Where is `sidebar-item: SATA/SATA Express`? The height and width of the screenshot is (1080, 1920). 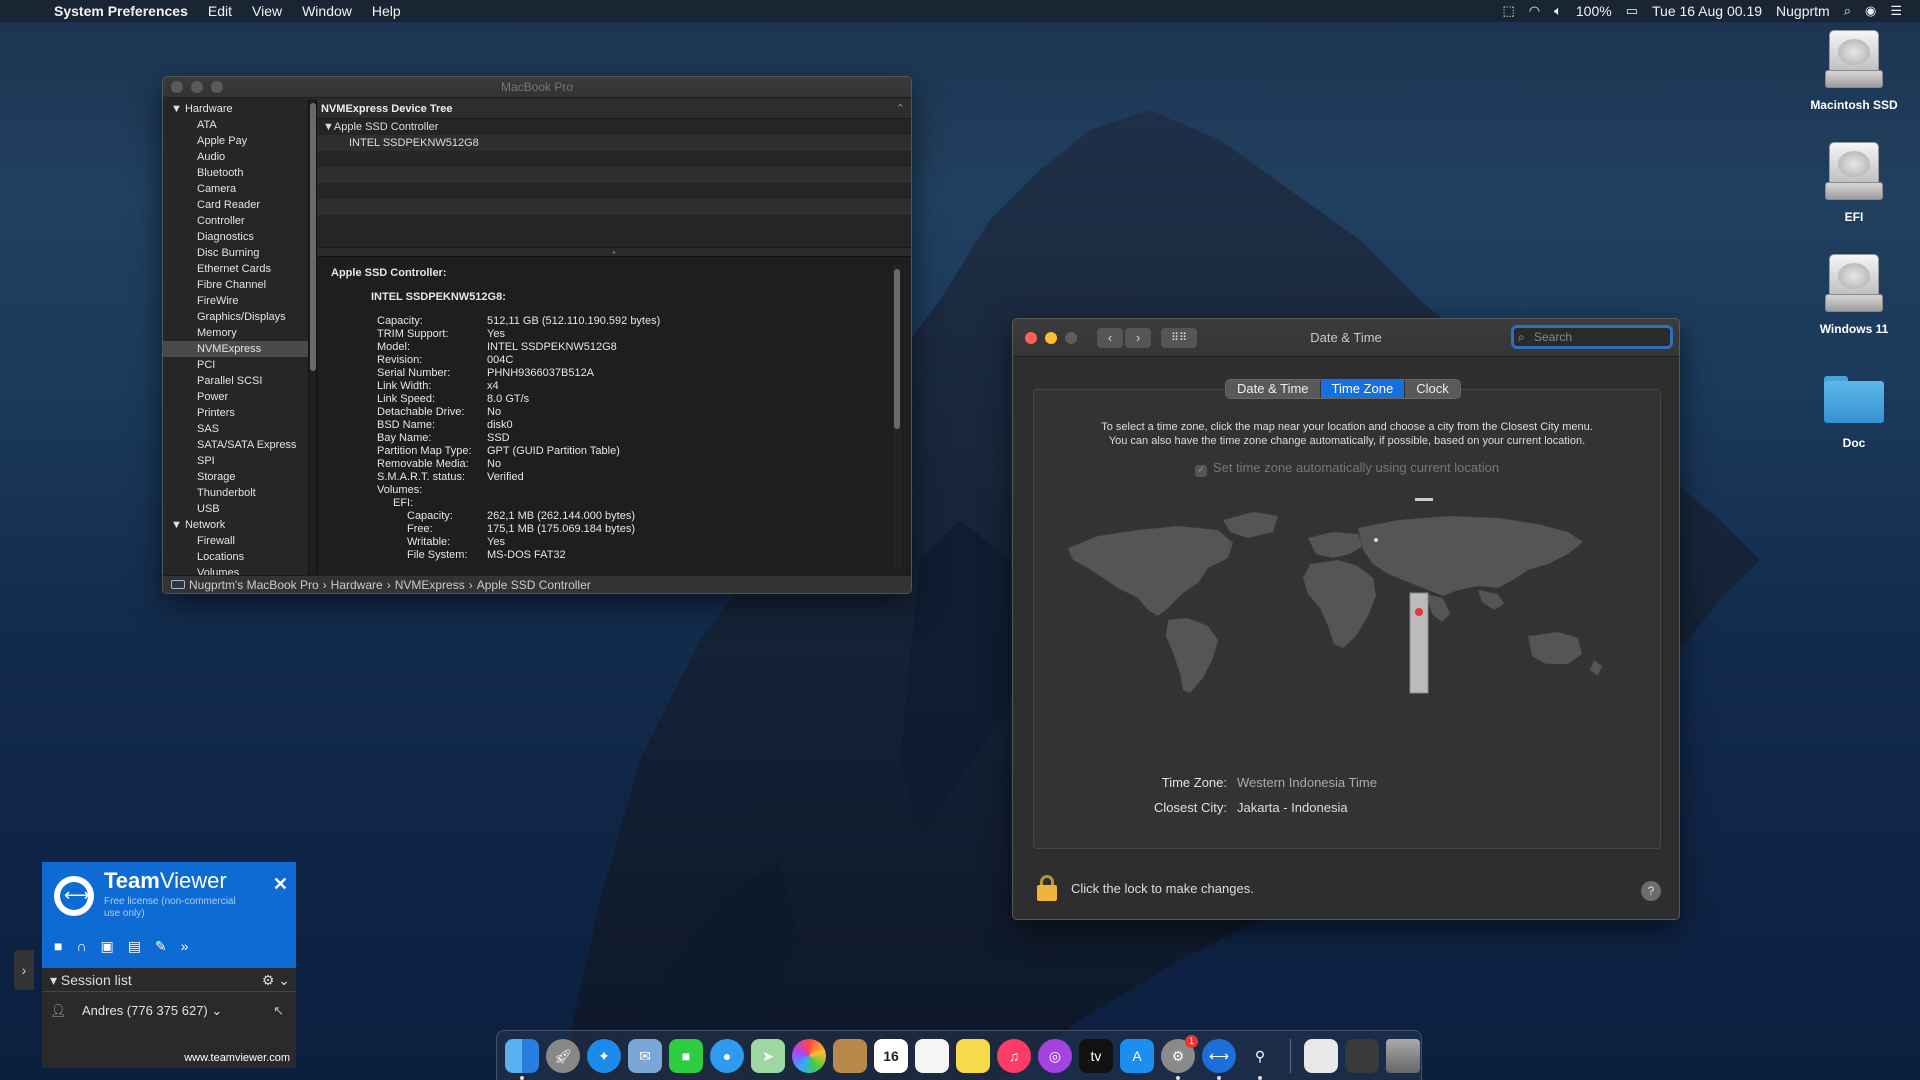 sidebar-item: SATA/SATA Express is located at coordinates (235, 445).